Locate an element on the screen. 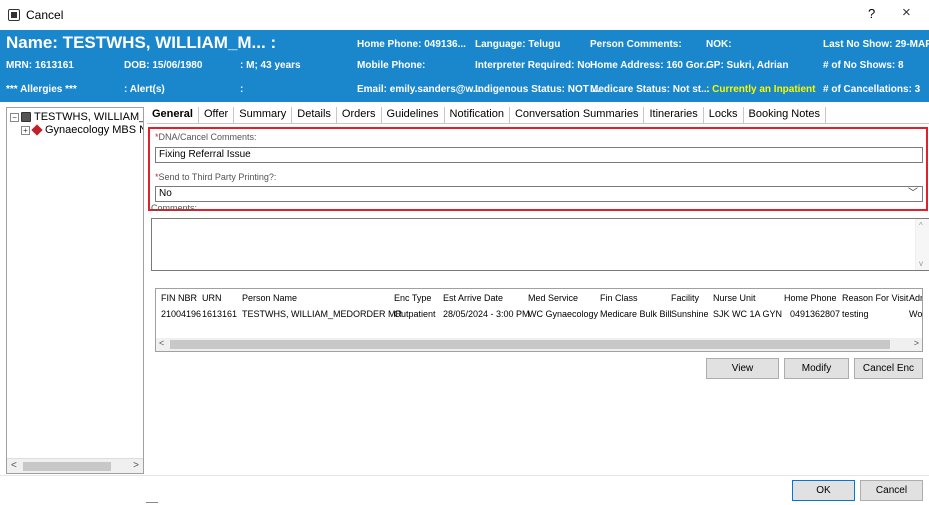  table-header: Person Name is located at coordinates (269, 298).